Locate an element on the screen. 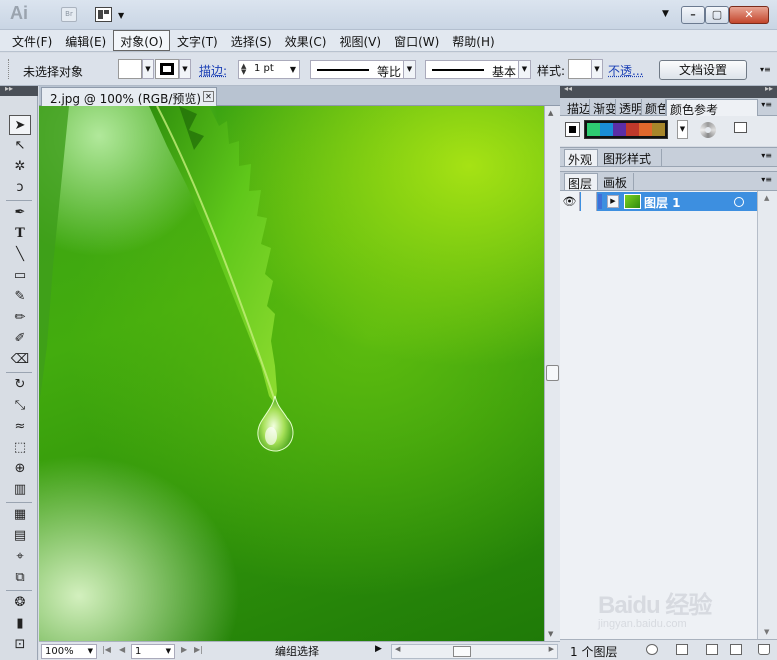 The height and width of the screenshot is (660, 777). lasso-tool-icon: ↄ is located at coordinates (20, 188).